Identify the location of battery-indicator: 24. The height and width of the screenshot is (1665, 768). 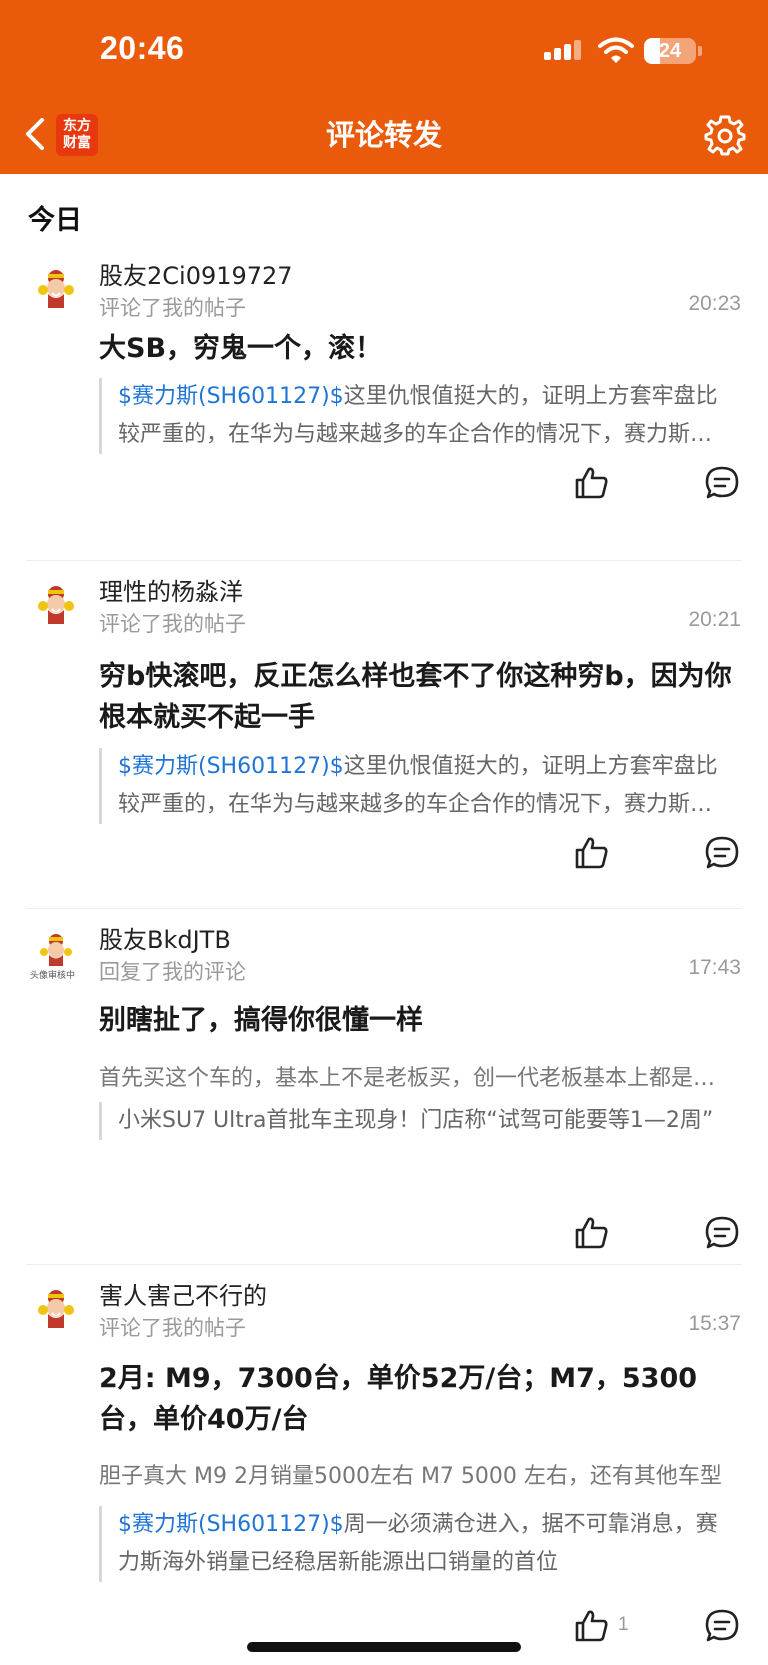
(670, 51).